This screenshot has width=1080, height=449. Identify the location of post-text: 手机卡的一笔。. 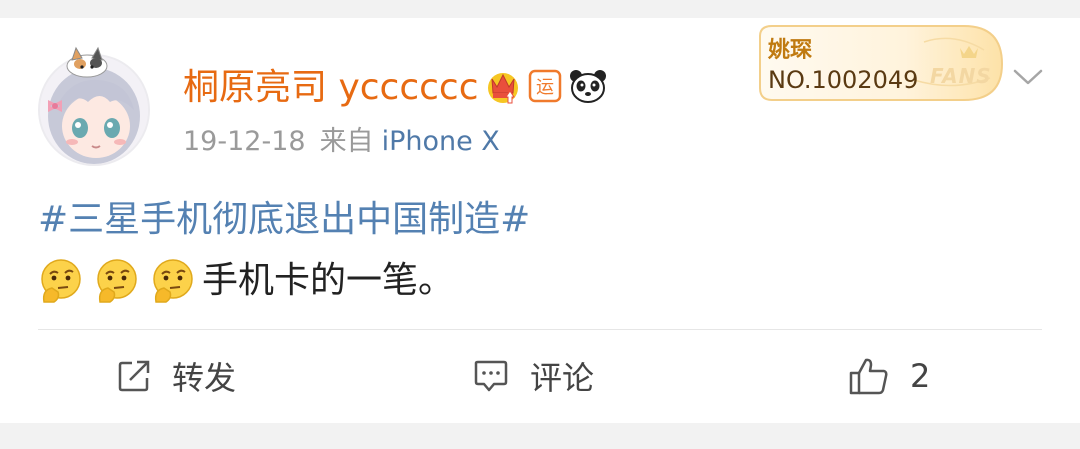
(328, 280).